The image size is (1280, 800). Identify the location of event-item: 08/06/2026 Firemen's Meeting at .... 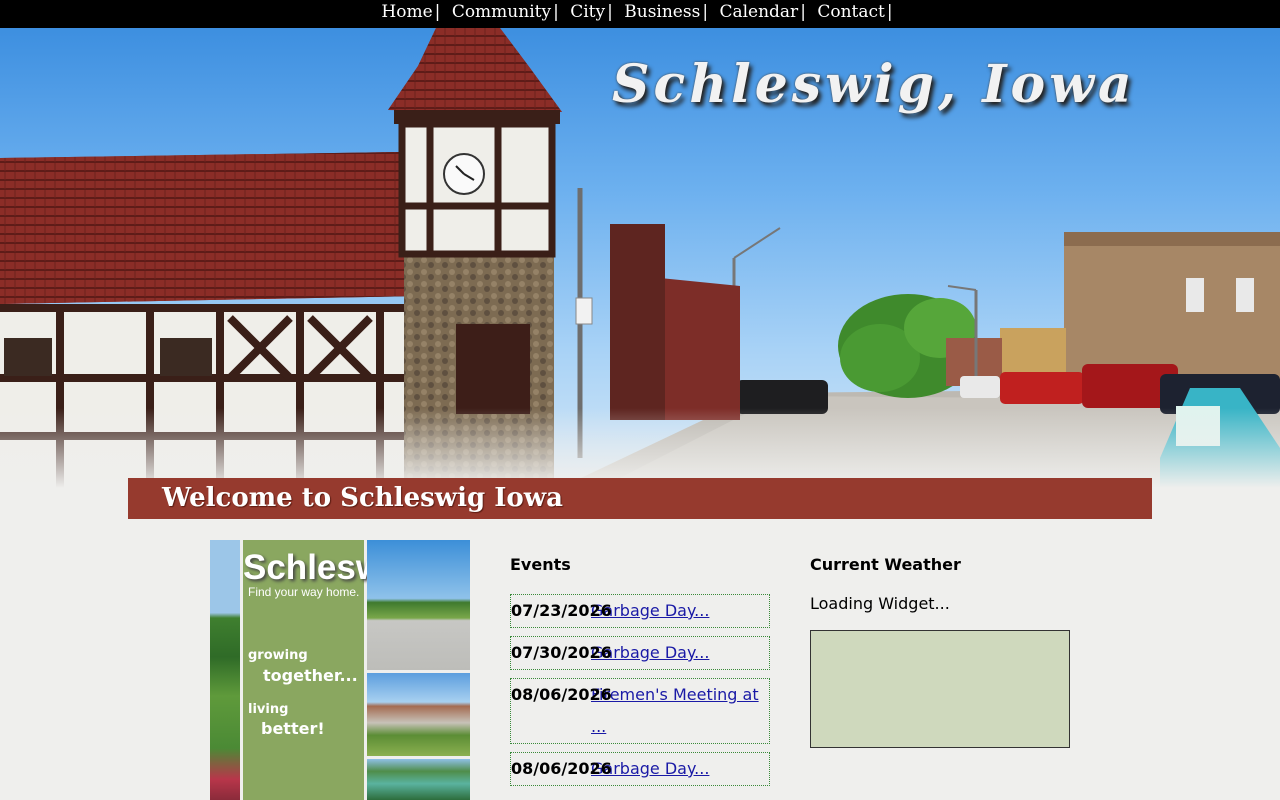
(640, 711).